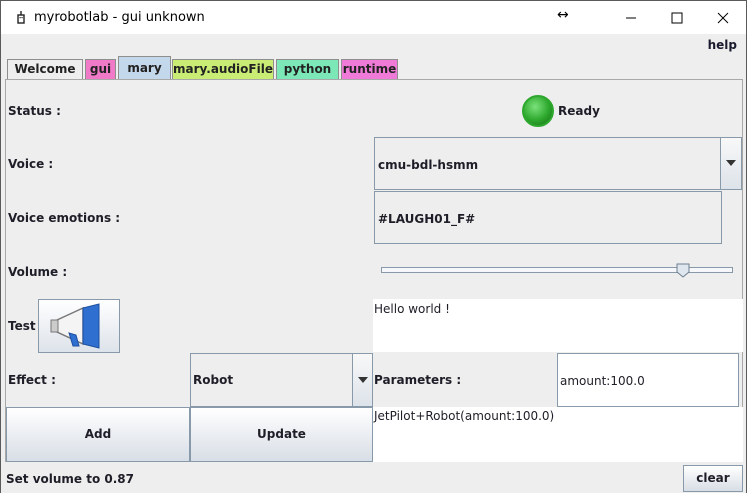  Describe the element at coordinates (722, 45) in the screenshot. I see `help-menu: help` at that location.